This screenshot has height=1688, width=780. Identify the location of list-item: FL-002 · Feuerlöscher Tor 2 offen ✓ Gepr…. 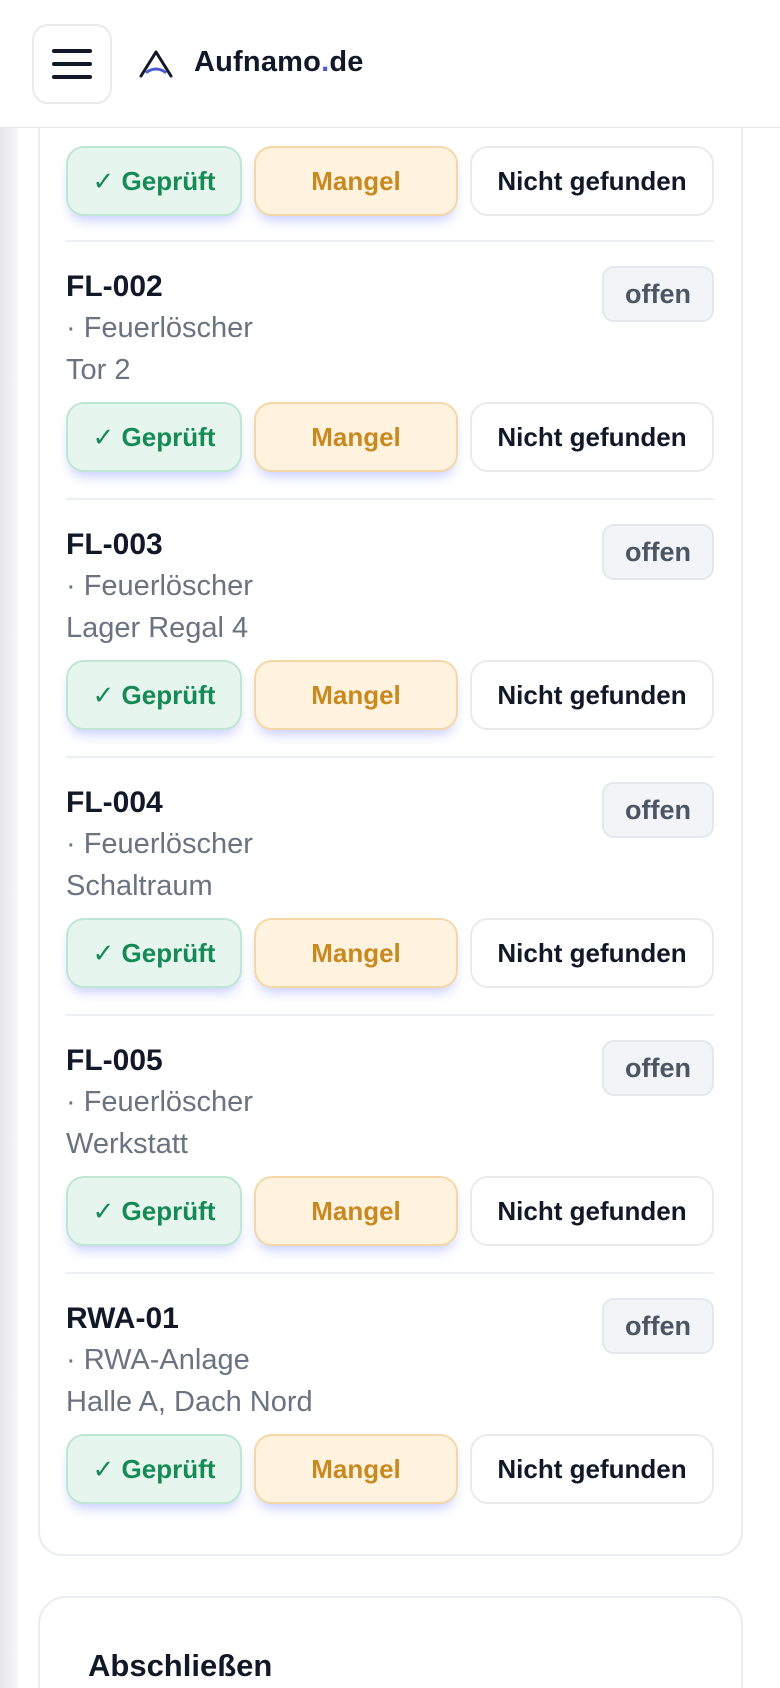
(390, 369).